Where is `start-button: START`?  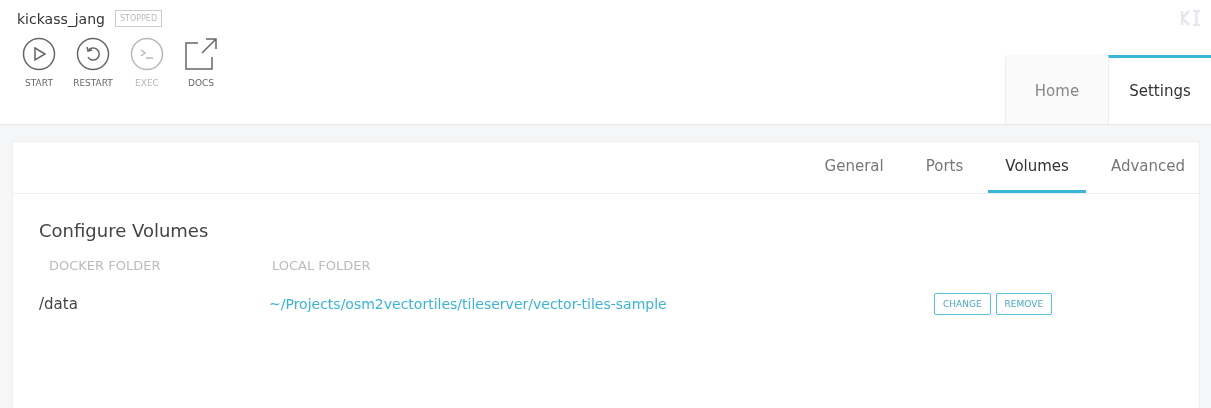 start-button: START is located at coordinates (39, 62).